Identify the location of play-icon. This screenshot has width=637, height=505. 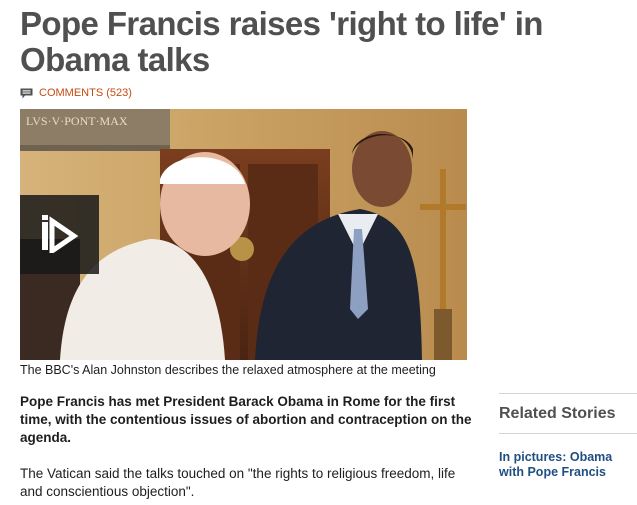
(60, 234).